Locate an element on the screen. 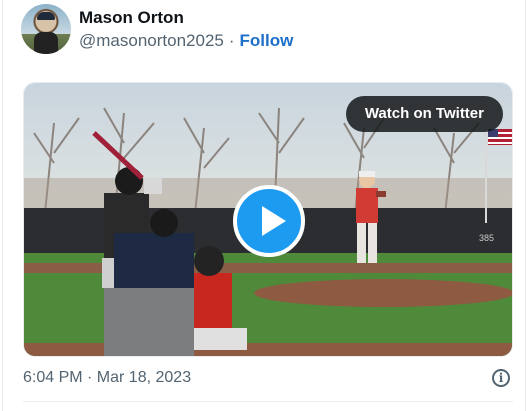  tweet-timestamp: 6:04 PM · Mar 18, 2023 is located at coordinates (107, 378).